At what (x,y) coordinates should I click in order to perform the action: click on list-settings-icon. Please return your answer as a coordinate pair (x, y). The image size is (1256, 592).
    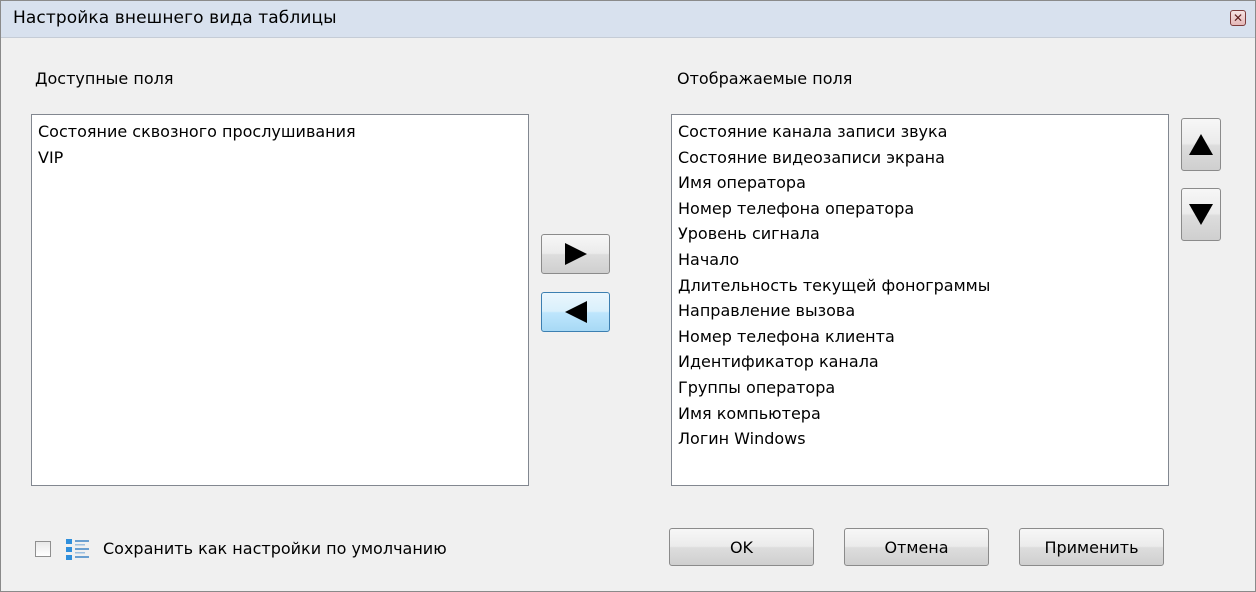
    Looking at the image, I should click on (77, 549).